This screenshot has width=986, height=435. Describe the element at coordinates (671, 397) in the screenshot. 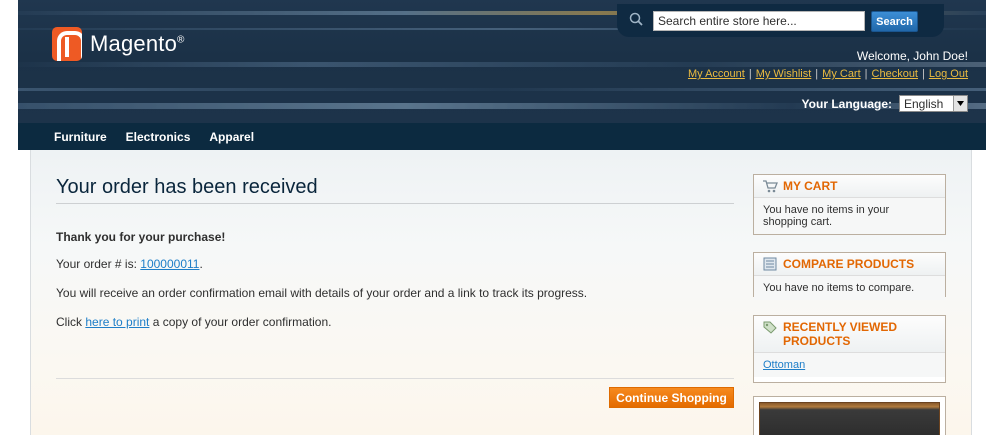

I see `continue-shopping-button: Continue Shopping` at that location.